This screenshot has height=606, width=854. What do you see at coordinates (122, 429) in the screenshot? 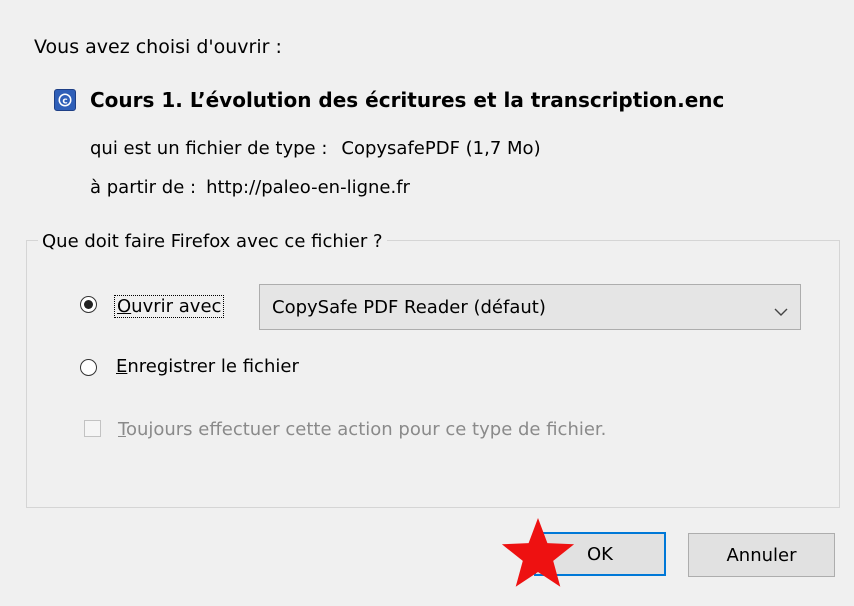
I see `always-do-this-accesskey: T` at bounding box center [122, 429].